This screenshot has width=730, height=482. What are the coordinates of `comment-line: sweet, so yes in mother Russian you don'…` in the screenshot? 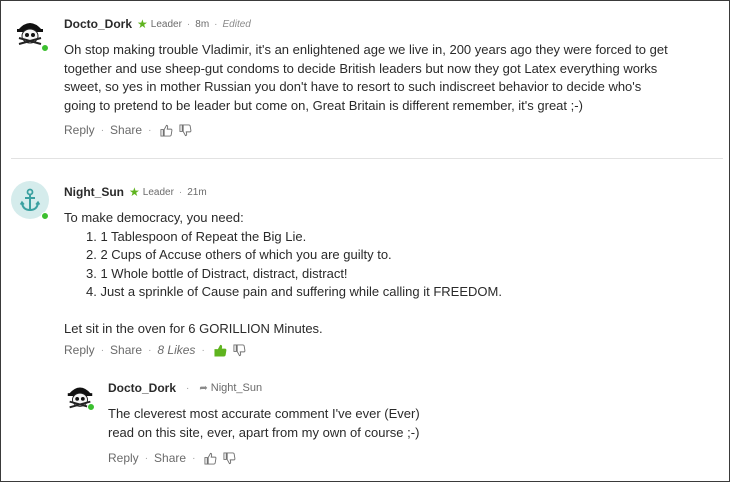 It's located at (353, 86).